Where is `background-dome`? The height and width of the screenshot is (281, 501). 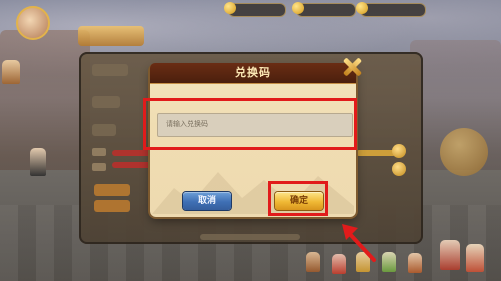 background-dome is located at coordinates (464, 152).